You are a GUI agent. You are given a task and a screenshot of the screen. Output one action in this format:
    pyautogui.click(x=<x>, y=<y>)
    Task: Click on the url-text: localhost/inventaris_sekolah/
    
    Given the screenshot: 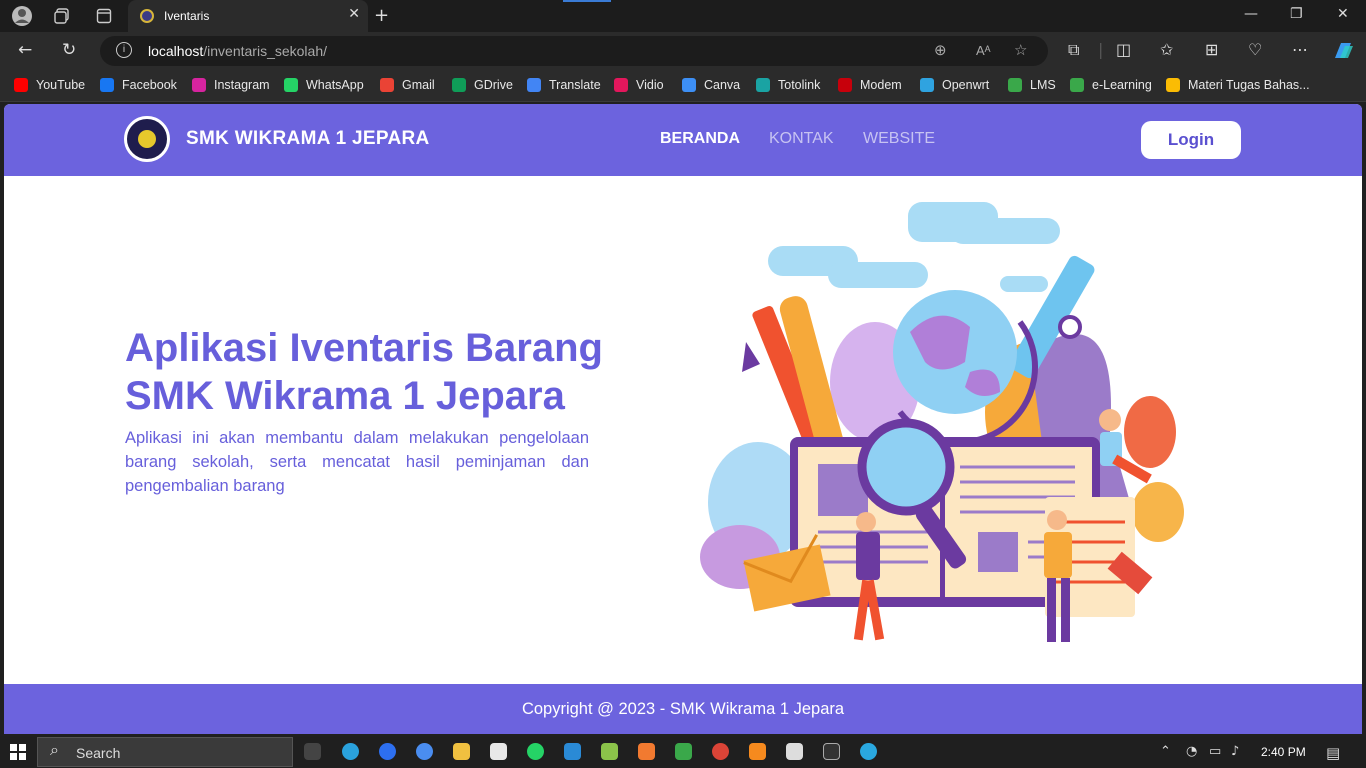 What is the action you would take?
    pyautogui.click(x=238, y=51)
    